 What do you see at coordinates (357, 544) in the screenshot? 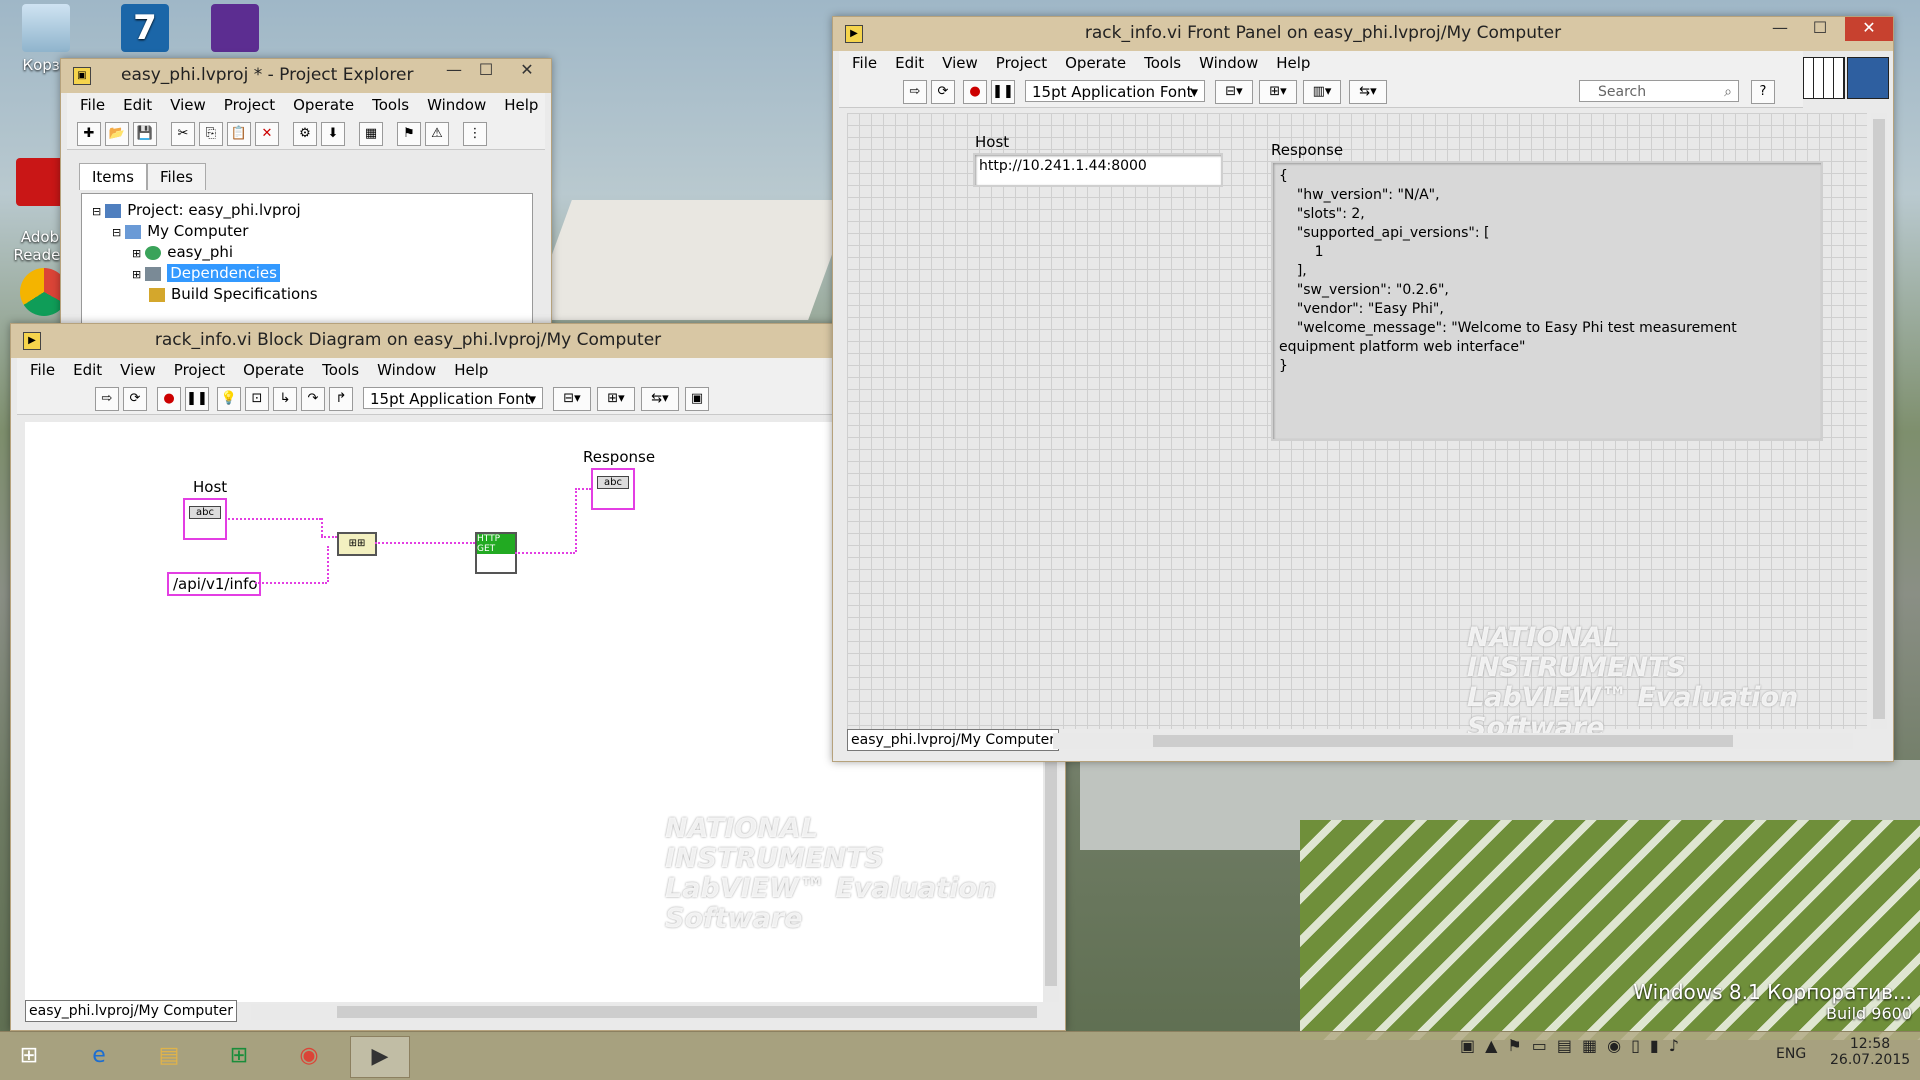
I see `concatenate-strings-node: ⊞⊞` at bounding box center [357, 544].